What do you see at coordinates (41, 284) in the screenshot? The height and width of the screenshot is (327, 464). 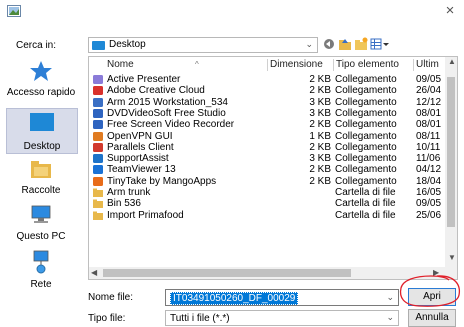 I see `place-label: Rete` at bounding box center [41, 284].